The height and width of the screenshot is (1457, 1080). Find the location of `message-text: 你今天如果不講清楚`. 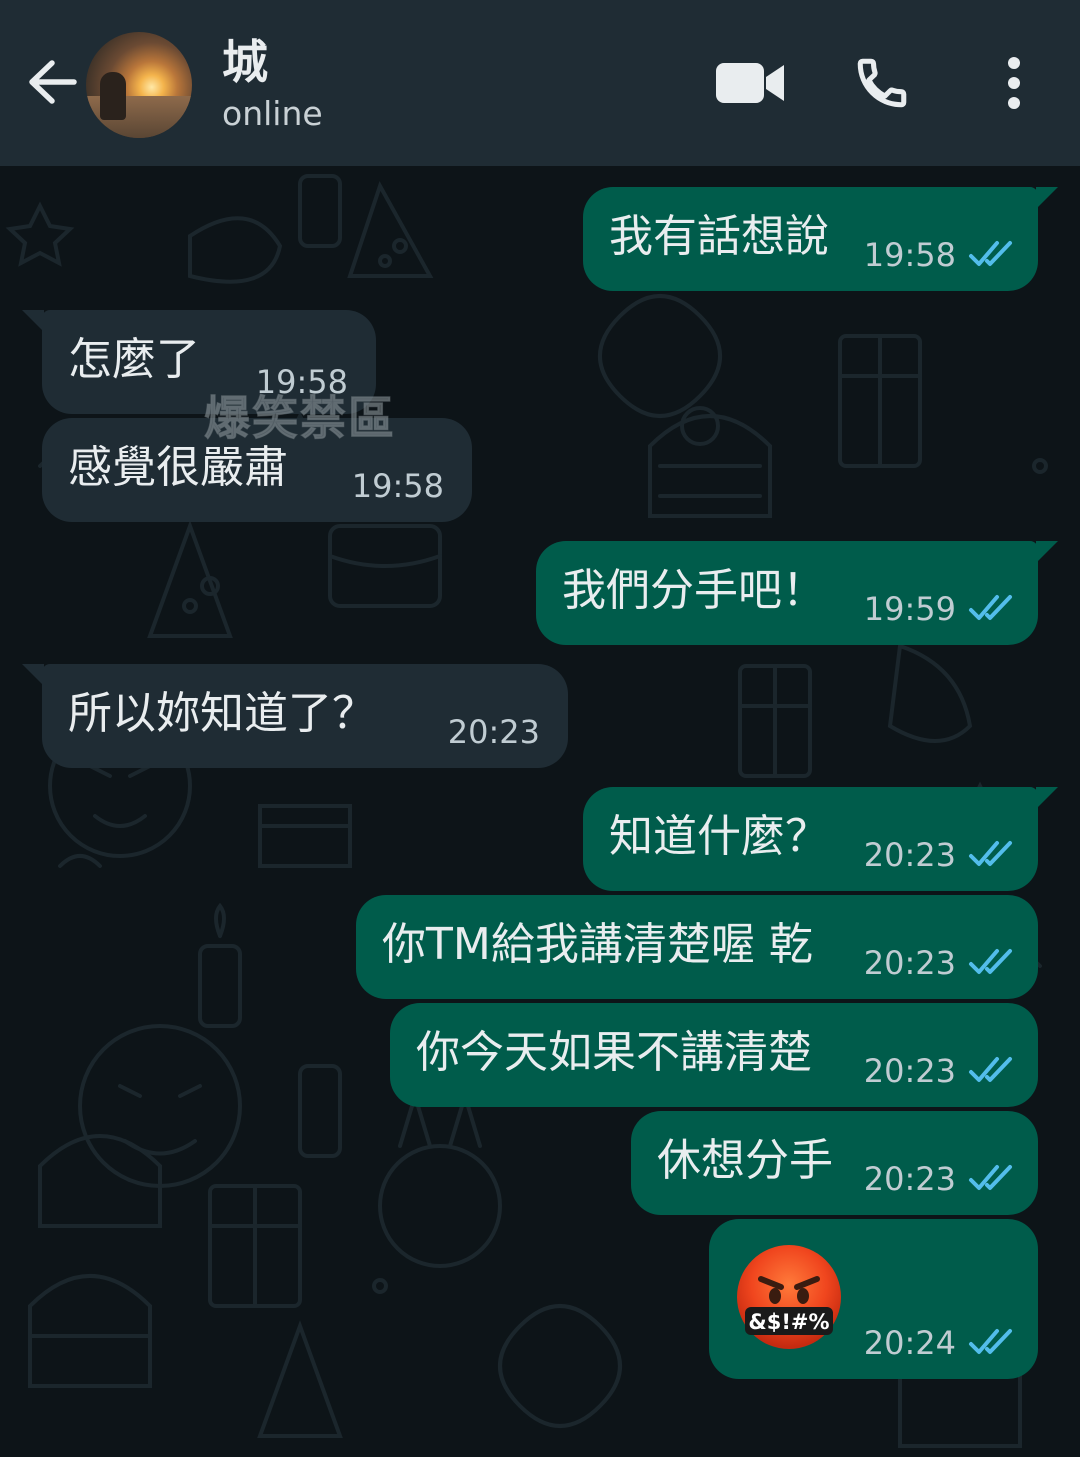

message-text: 你今天如果不講清楚 is located at coordinates (614, 1052).